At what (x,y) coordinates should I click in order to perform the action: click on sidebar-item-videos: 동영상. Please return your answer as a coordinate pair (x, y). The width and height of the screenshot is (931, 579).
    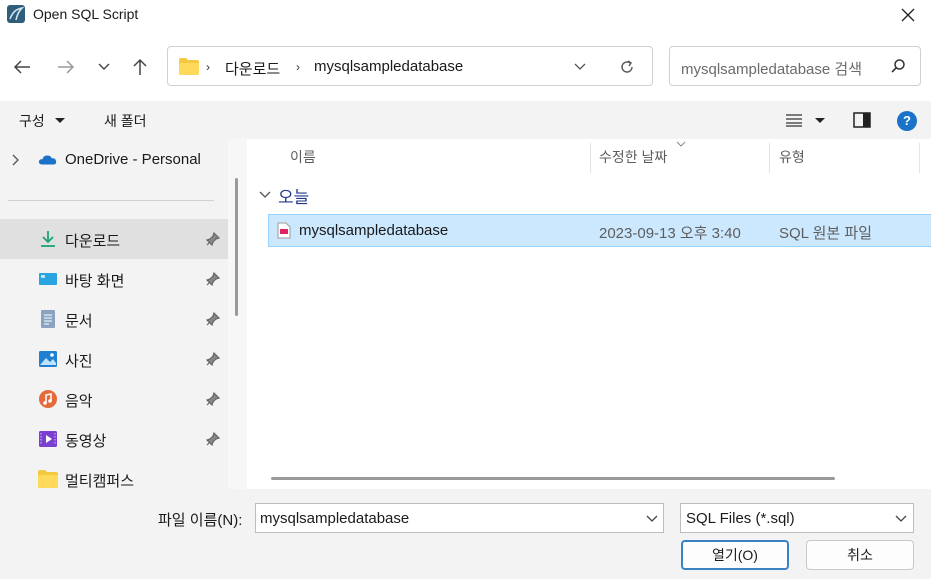
    Looking at the image, I should click on (114, 439).